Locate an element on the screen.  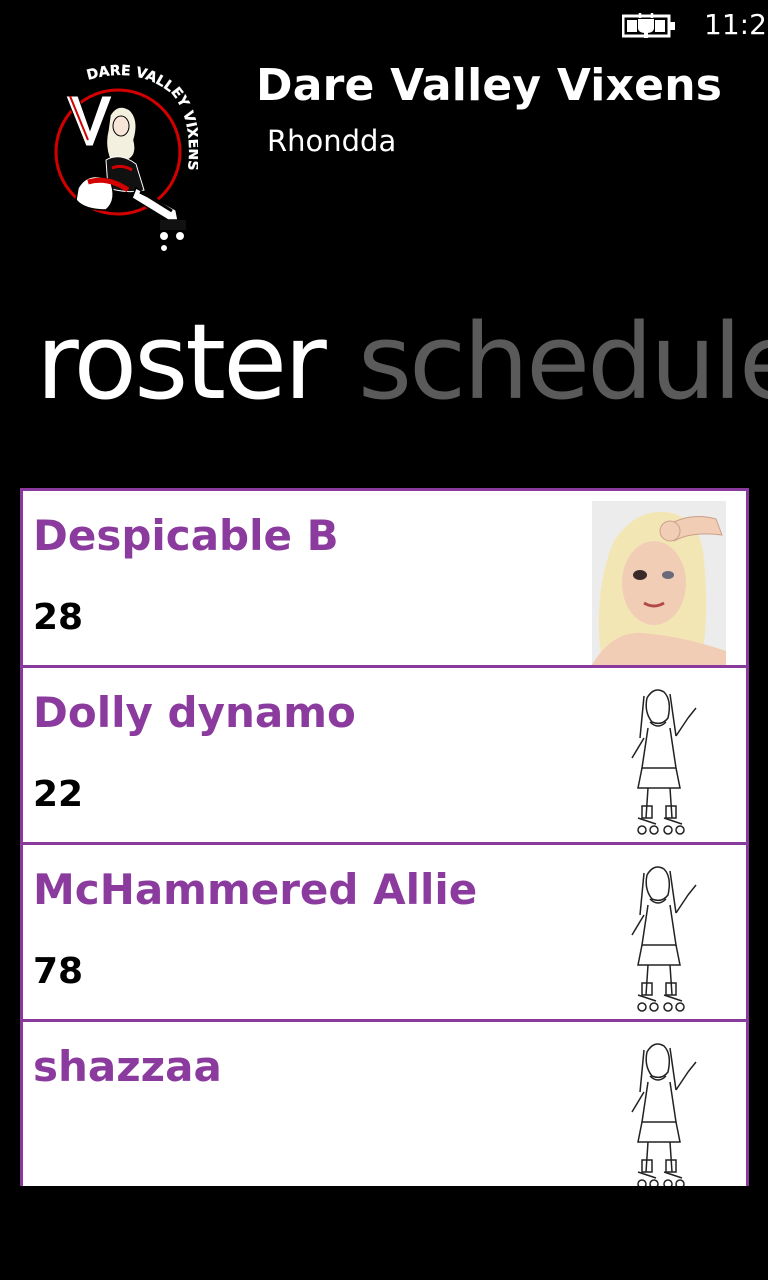
roster-item: McHammered Allie 78 is located at coordinates (384, 932).